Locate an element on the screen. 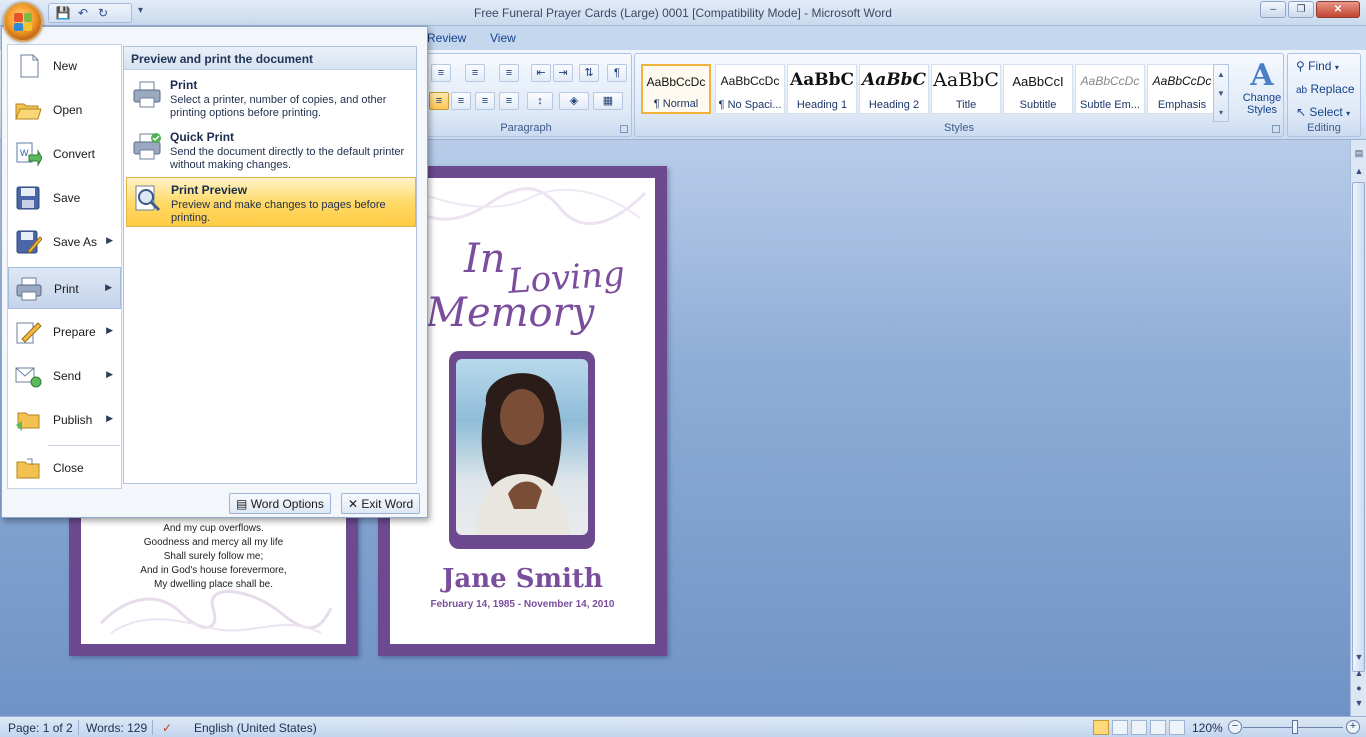  exit-word-label: Exit Word is located at coordinates (387, 504).